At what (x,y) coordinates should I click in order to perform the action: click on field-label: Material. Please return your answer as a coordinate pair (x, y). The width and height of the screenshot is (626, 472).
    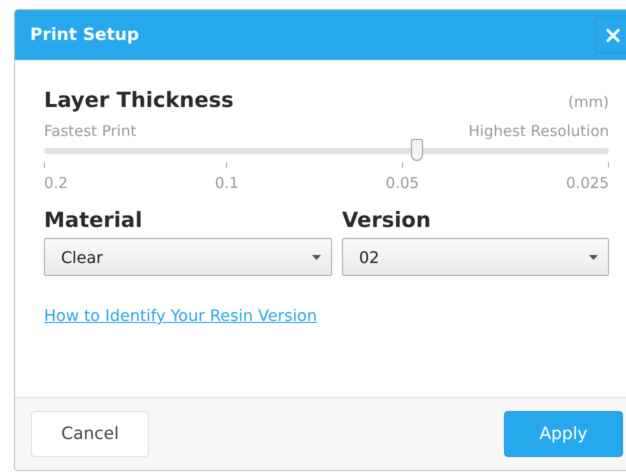
    Looking at the image, I should click on (94, 220).